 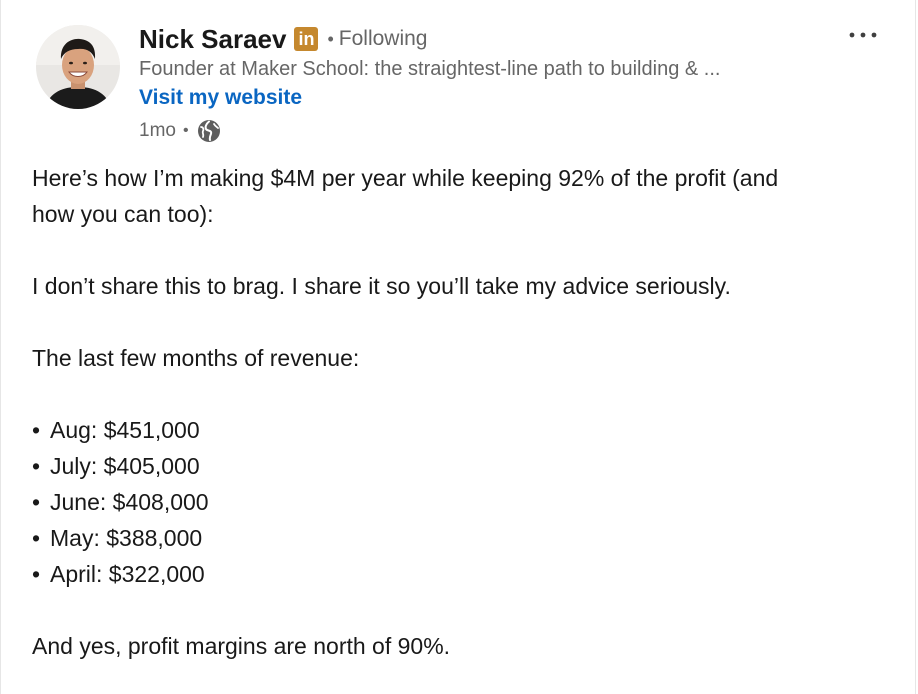 I want to click on revenue-item: June: $408,000, so click(x=129, y=502).